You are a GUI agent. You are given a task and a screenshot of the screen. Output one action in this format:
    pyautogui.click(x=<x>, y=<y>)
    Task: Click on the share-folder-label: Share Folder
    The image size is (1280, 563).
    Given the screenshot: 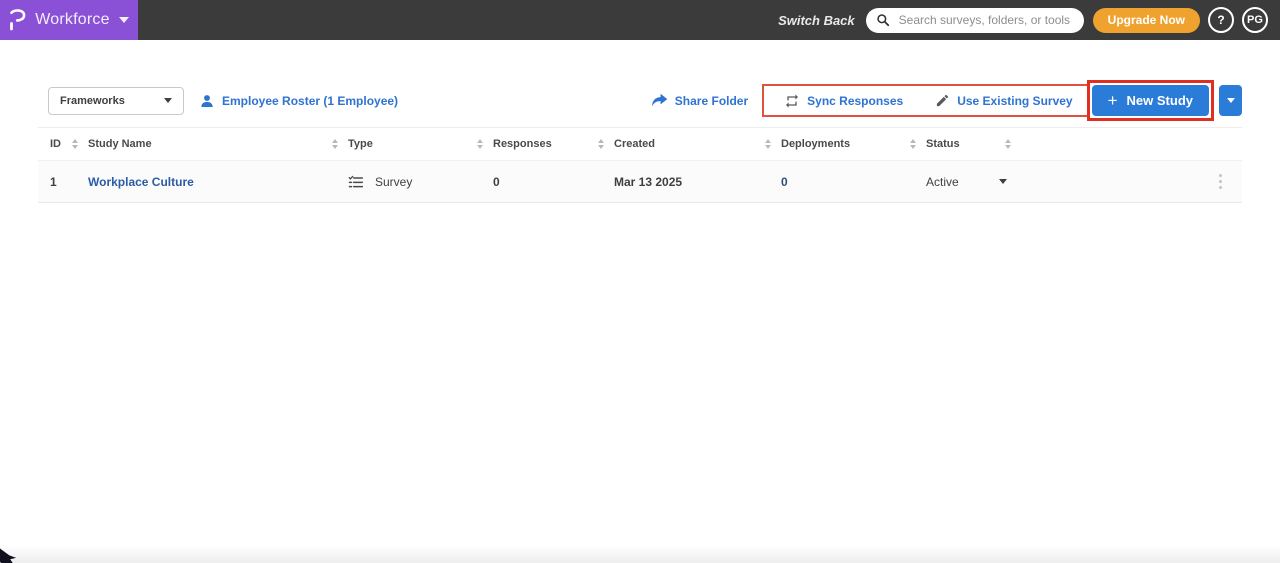 What is the action you would take?
    pyautogui.click(x=711, y=100)
    